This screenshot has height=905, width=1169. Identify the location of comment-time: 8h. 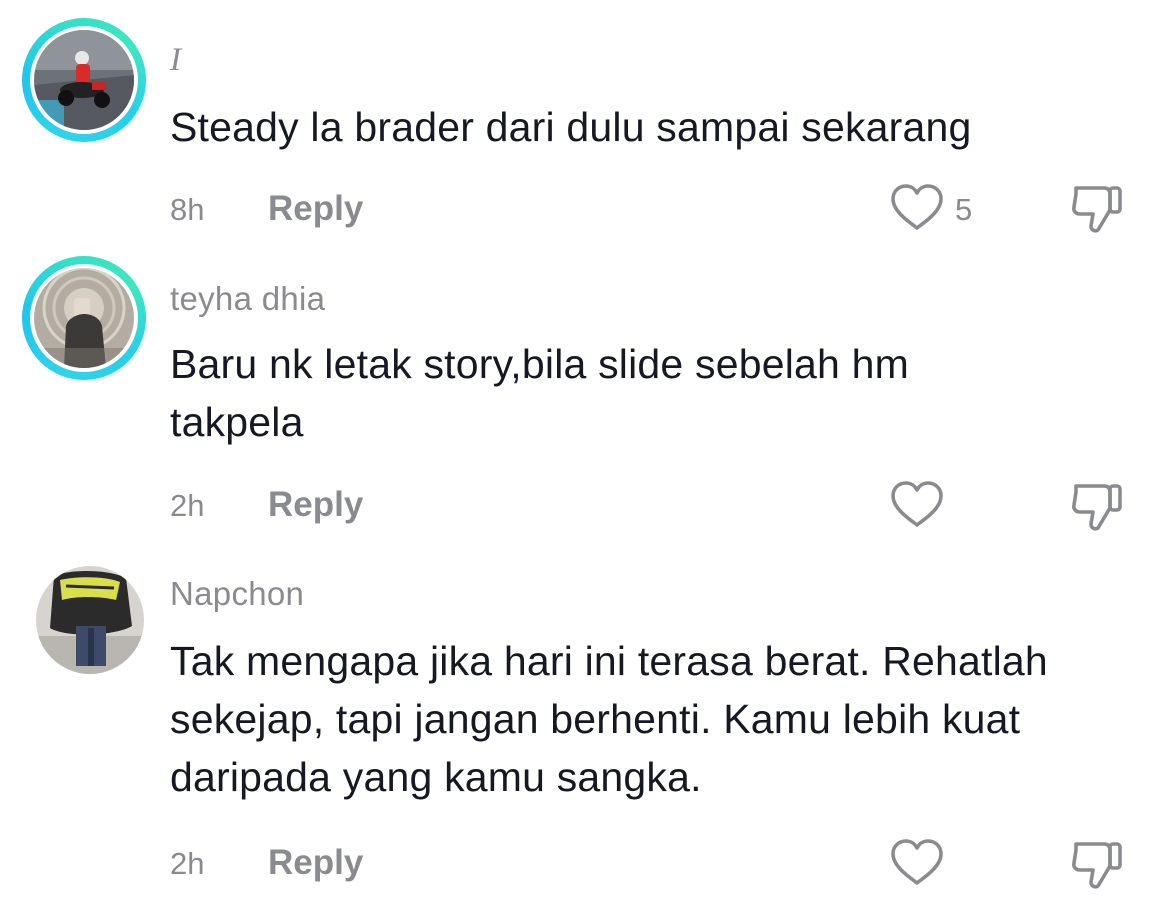
(187, 209).